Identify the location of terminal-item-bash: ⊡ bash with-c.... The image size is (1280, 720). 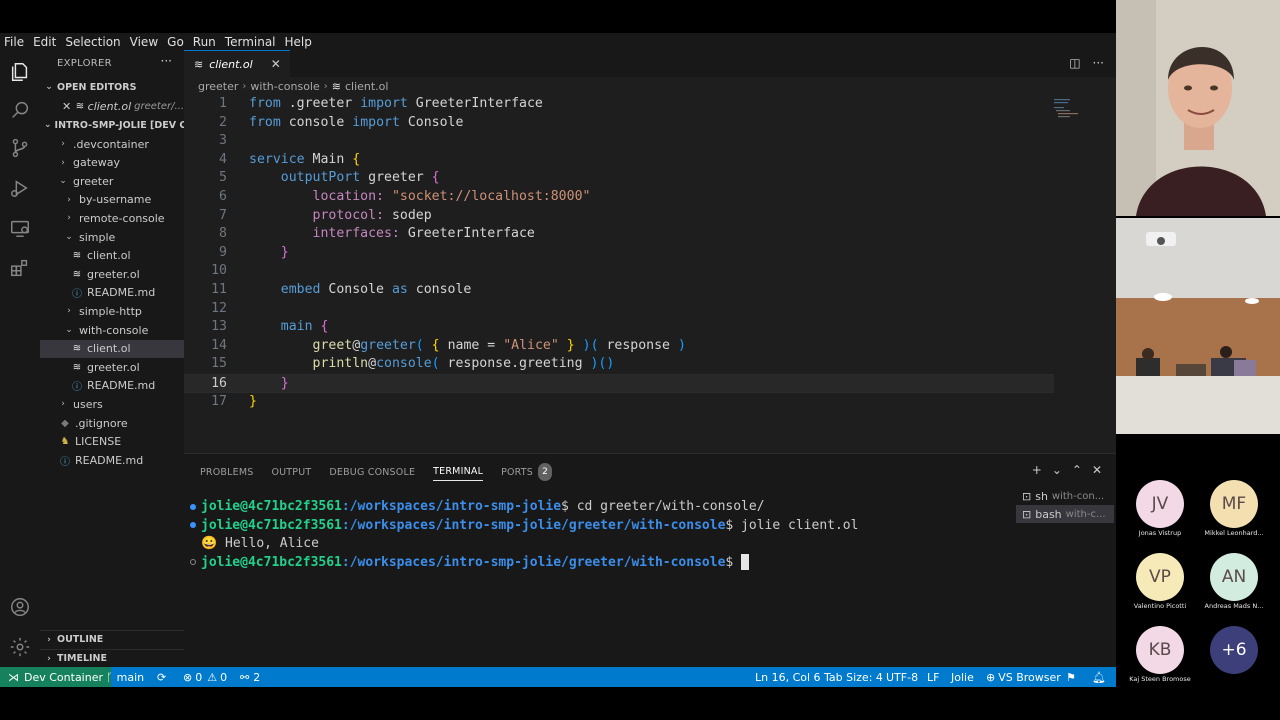
(1065, 514).